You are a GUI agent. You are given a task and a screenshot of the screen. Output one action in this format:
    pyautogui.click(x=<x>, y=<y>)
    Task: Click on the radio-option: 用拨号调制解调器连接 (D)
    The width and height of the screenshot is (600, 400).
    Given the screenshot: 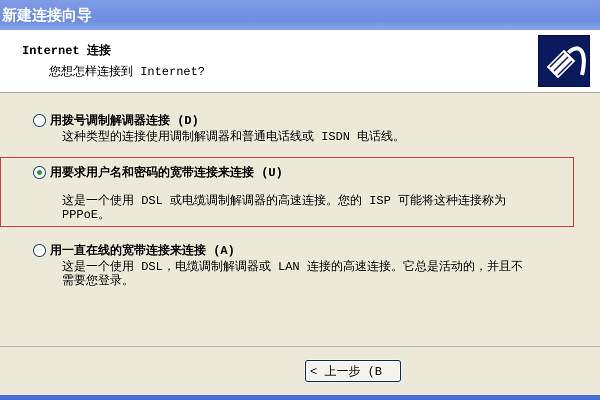 What is the action you would take?
    pyautogui.click(x=311, y=120)
    